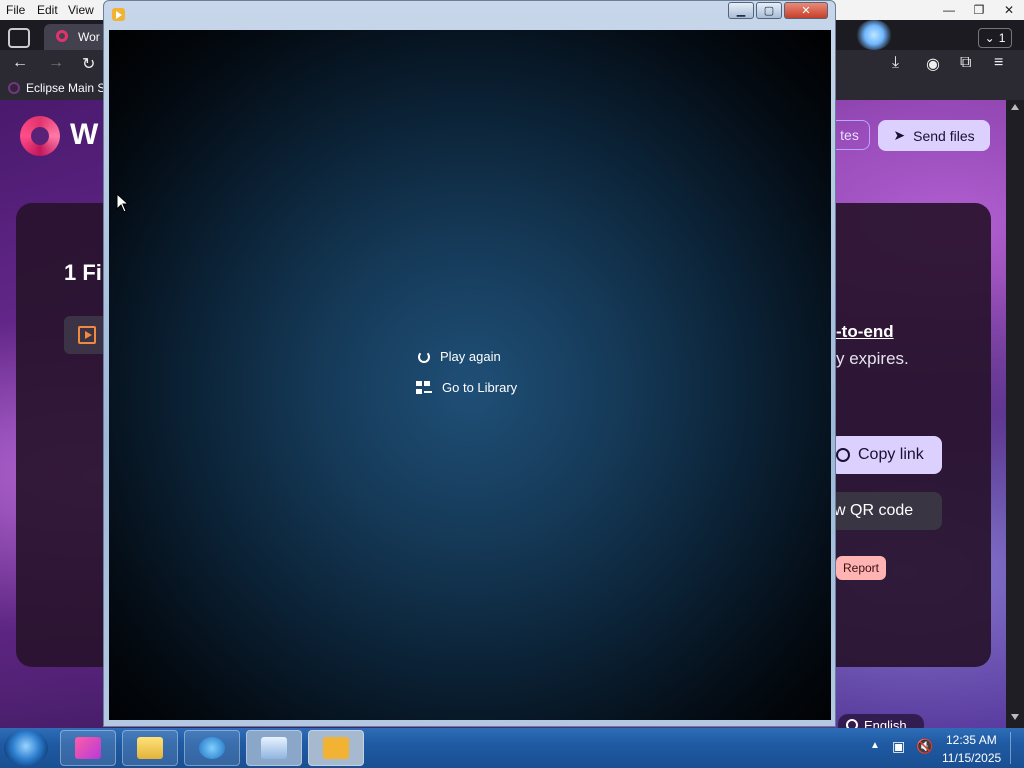 This screenshot has height=768, width=1024. I want to click on restore-icon: ❐, so click(979, 10).